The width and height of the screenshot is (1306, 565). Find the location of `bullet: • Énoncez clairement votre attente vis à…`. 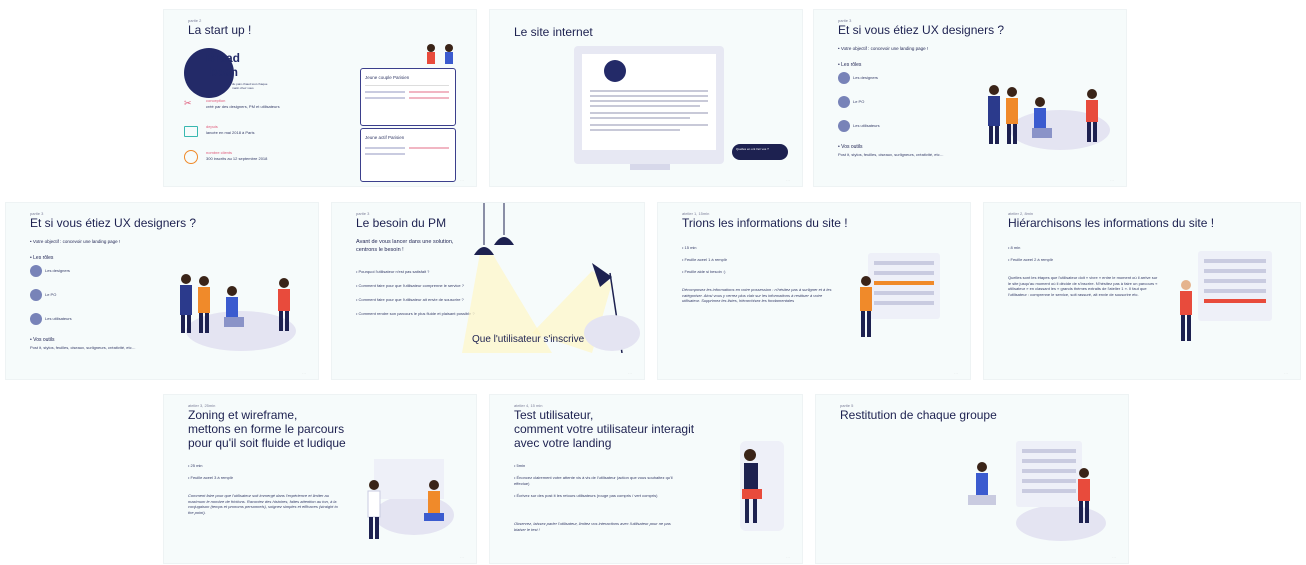

bullet: • Énoncez clairement votre attente vis à… is located at coordinates (593, 480).